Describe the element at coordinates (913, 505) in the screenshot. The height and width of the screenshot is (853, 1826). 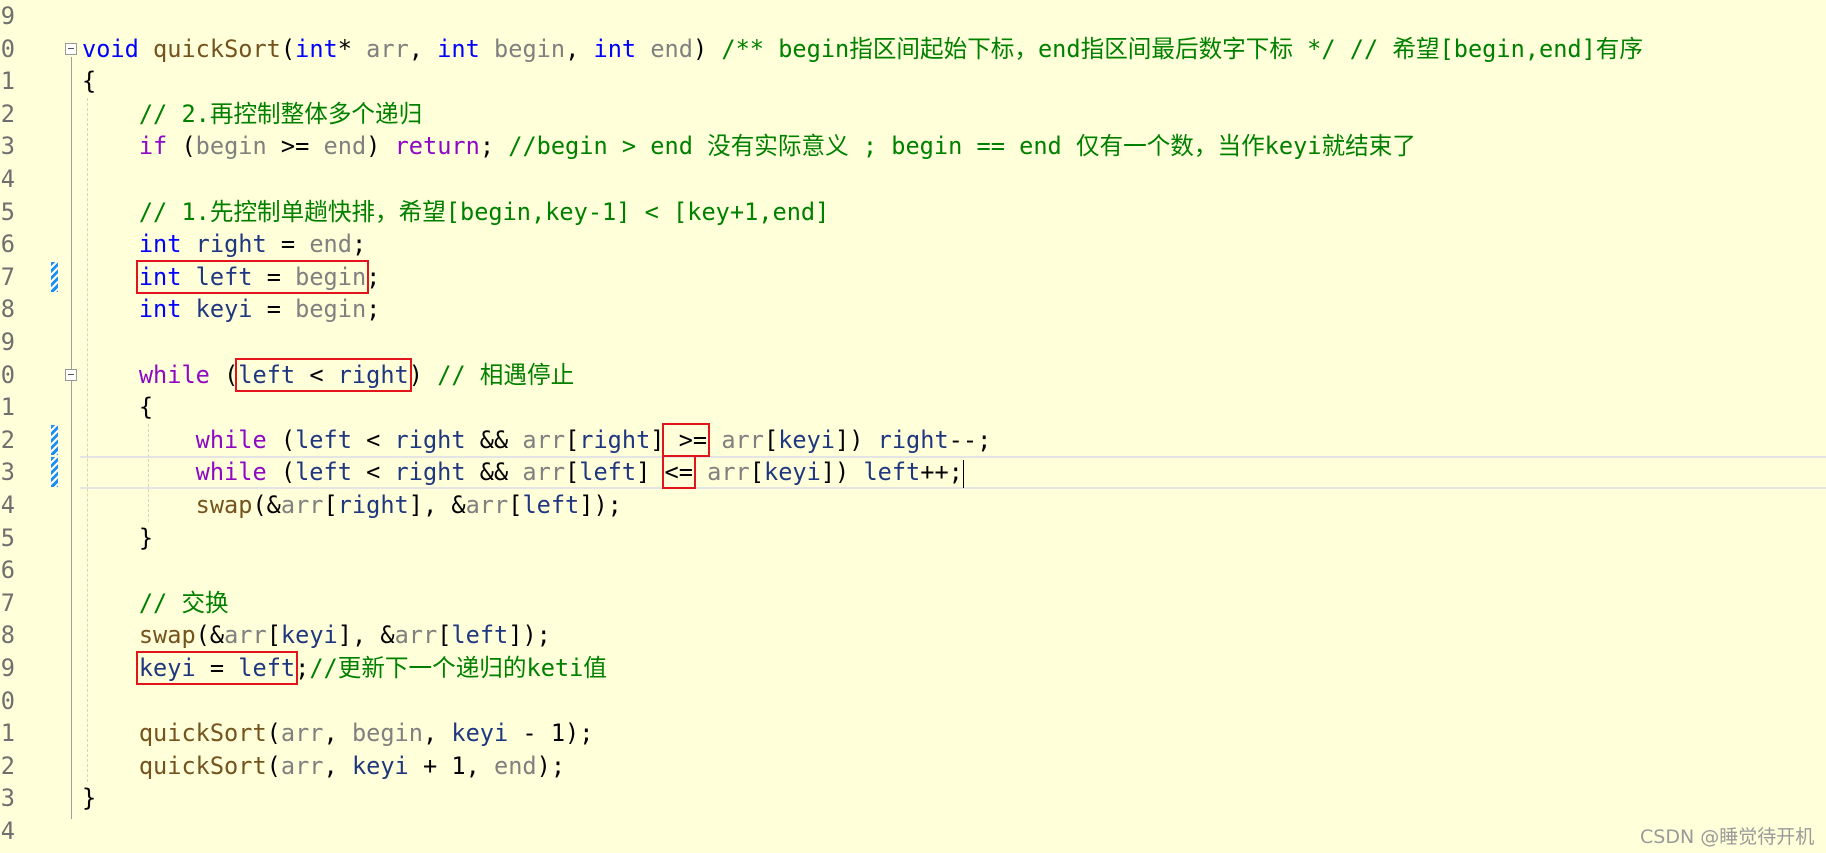
I see `code-line: 24 swap(&arr[right], &arr[left]);` at that location.